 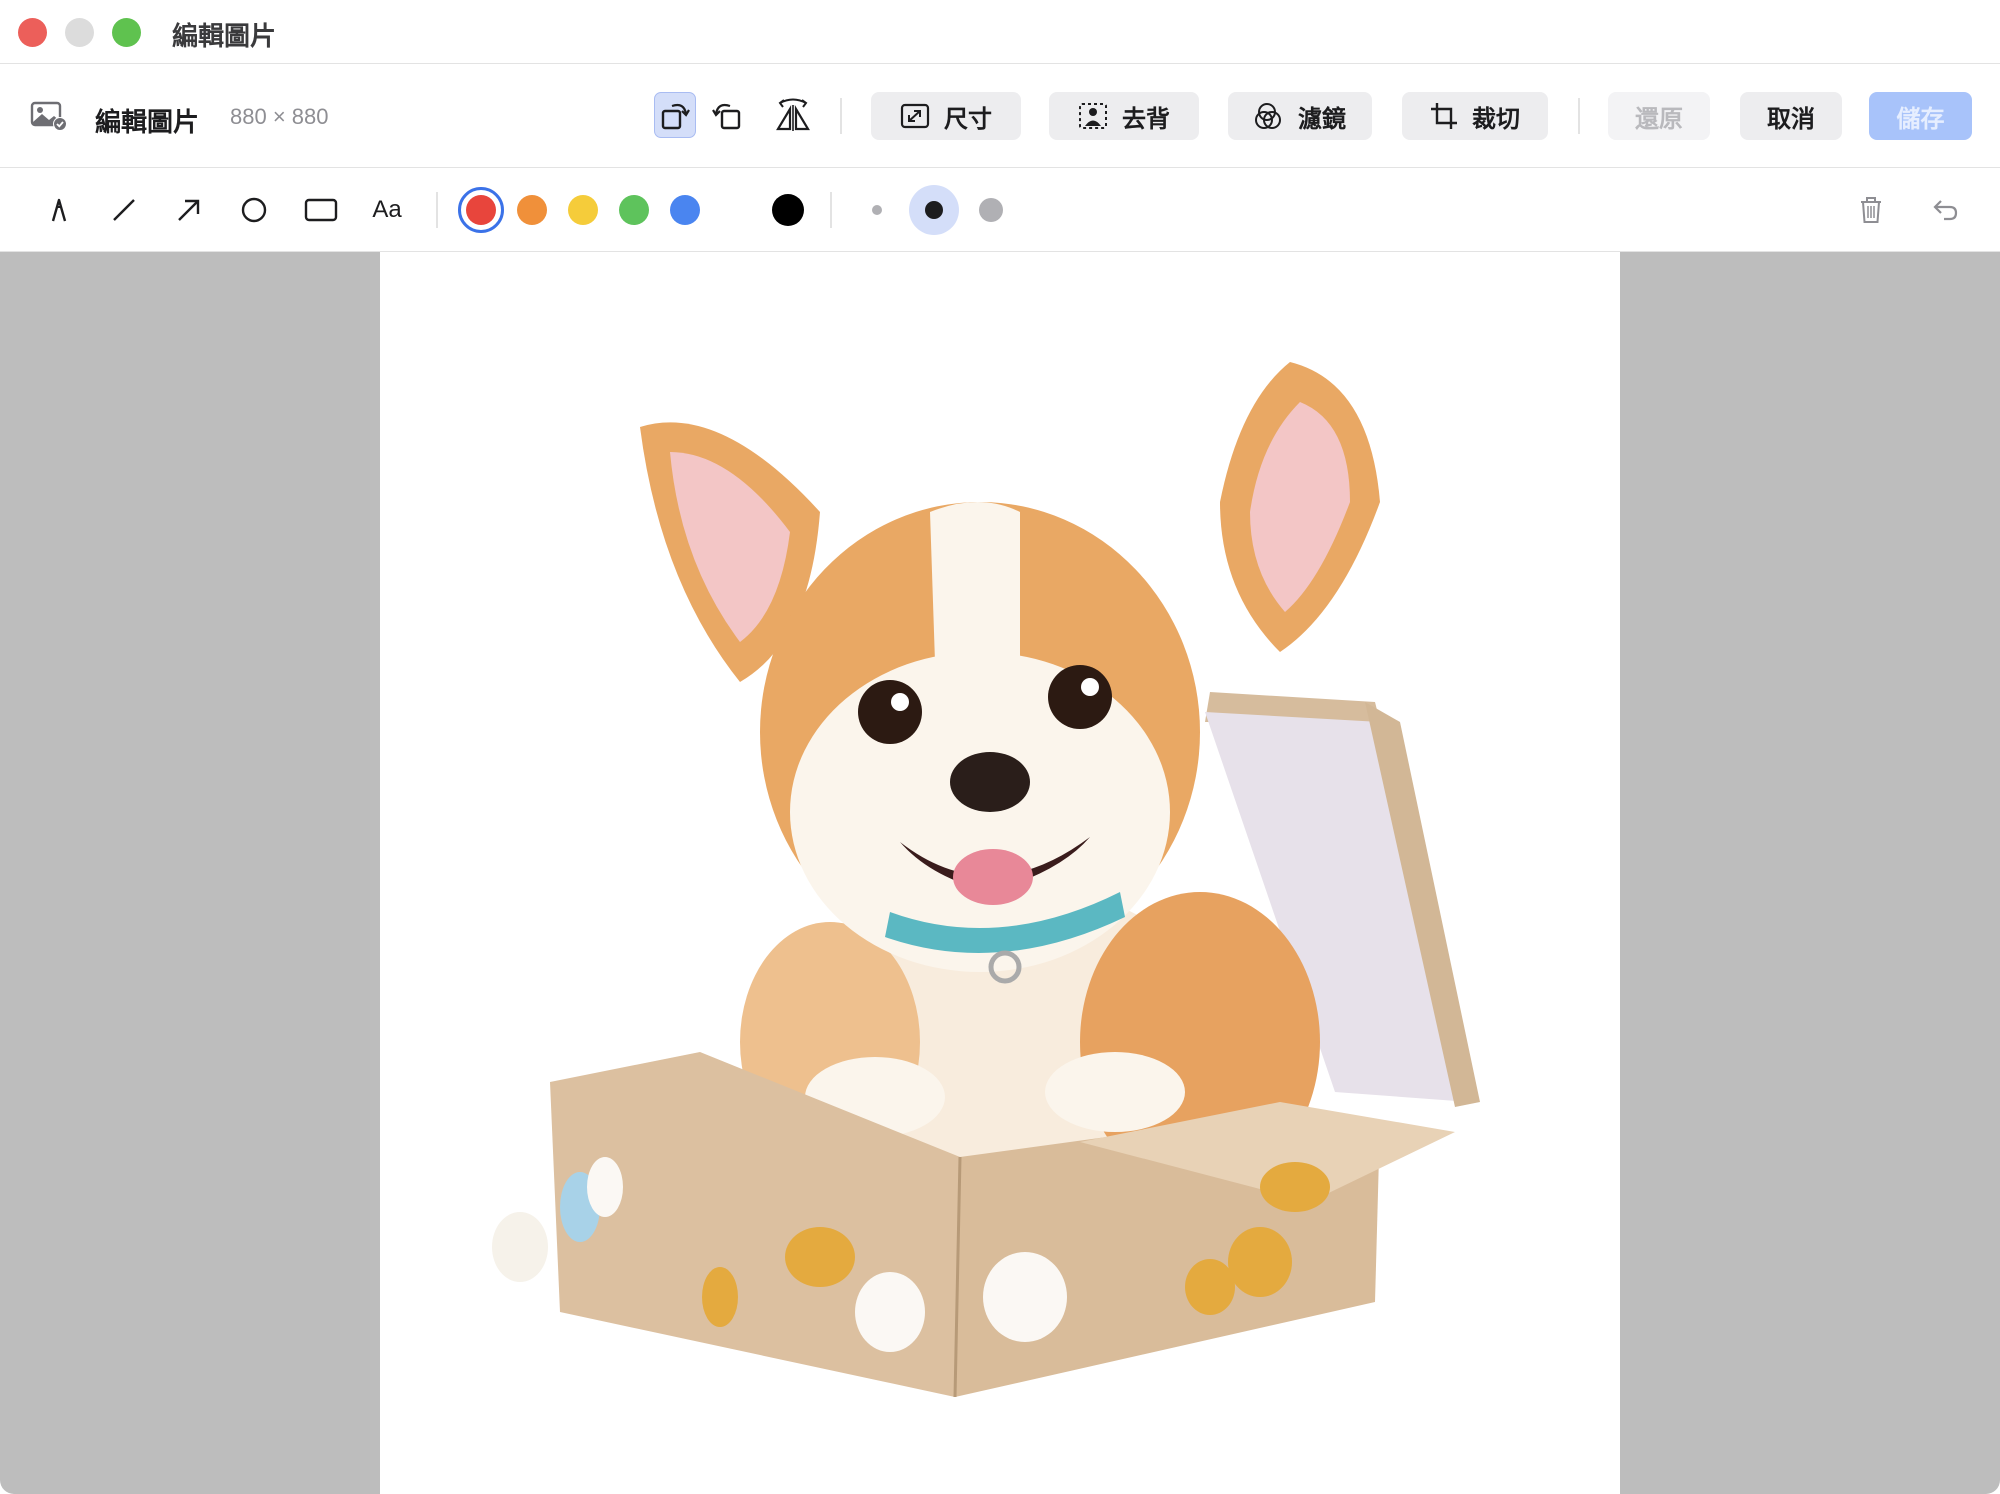 What do you see at coordinates (788, 210) in the screenshot?
I see `color-swatch-black` at bounding box center [788, 210].